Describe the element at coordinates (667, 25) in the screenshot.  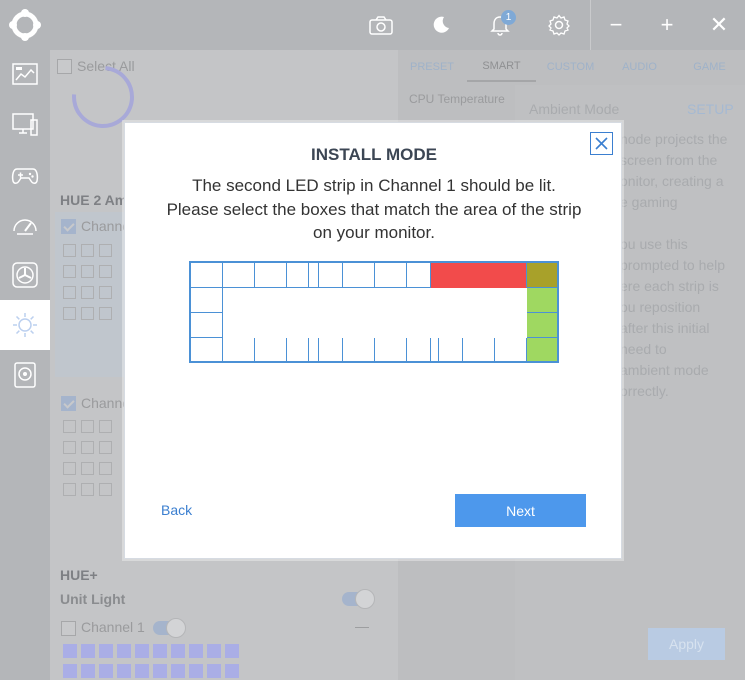
I see `maximize-button: +` at that location.